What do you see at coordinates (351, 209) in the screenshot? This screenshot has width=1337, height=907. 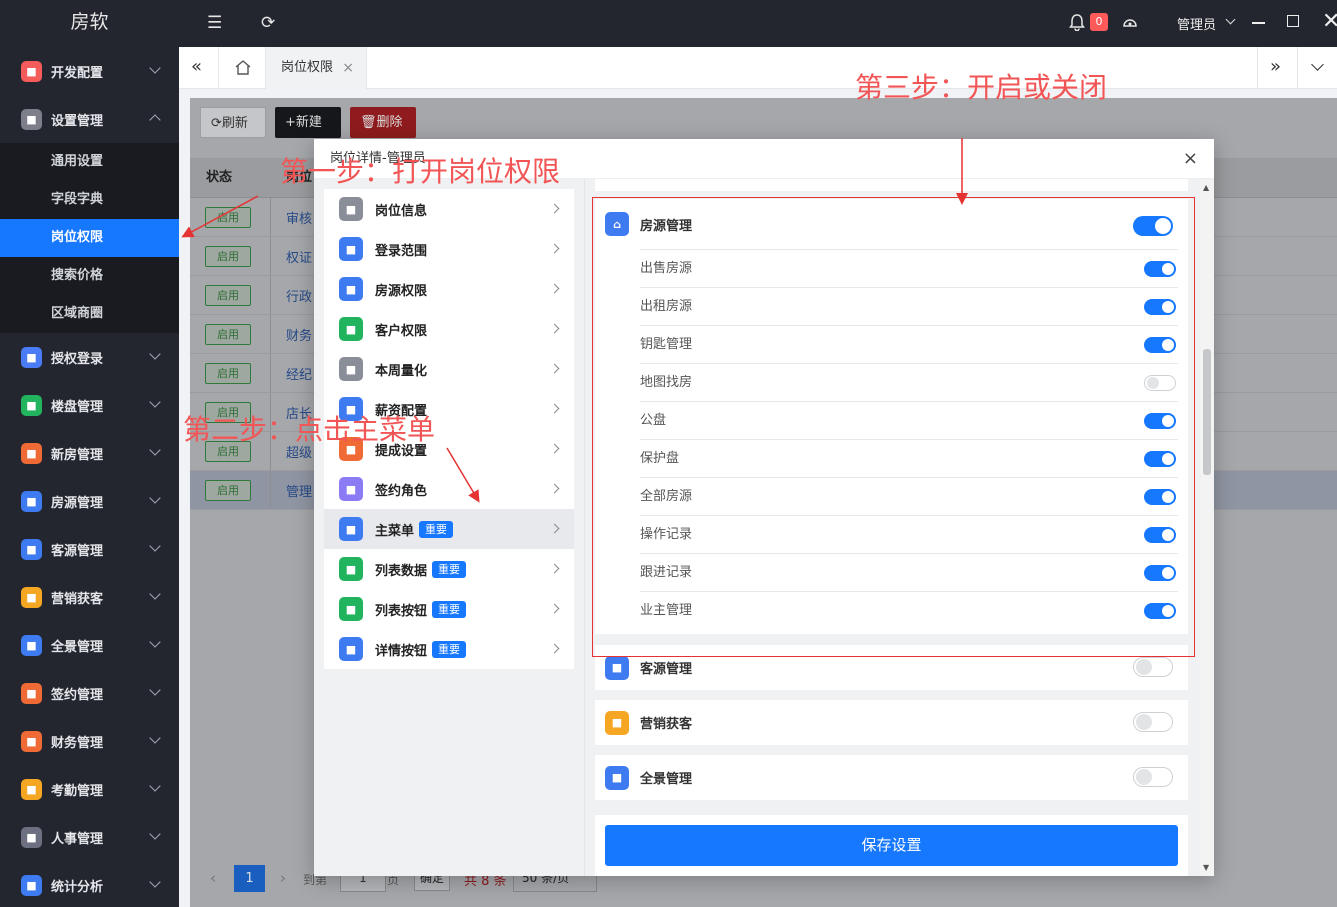 I see `badge-icon: ■` at bounding box center [351, 209].